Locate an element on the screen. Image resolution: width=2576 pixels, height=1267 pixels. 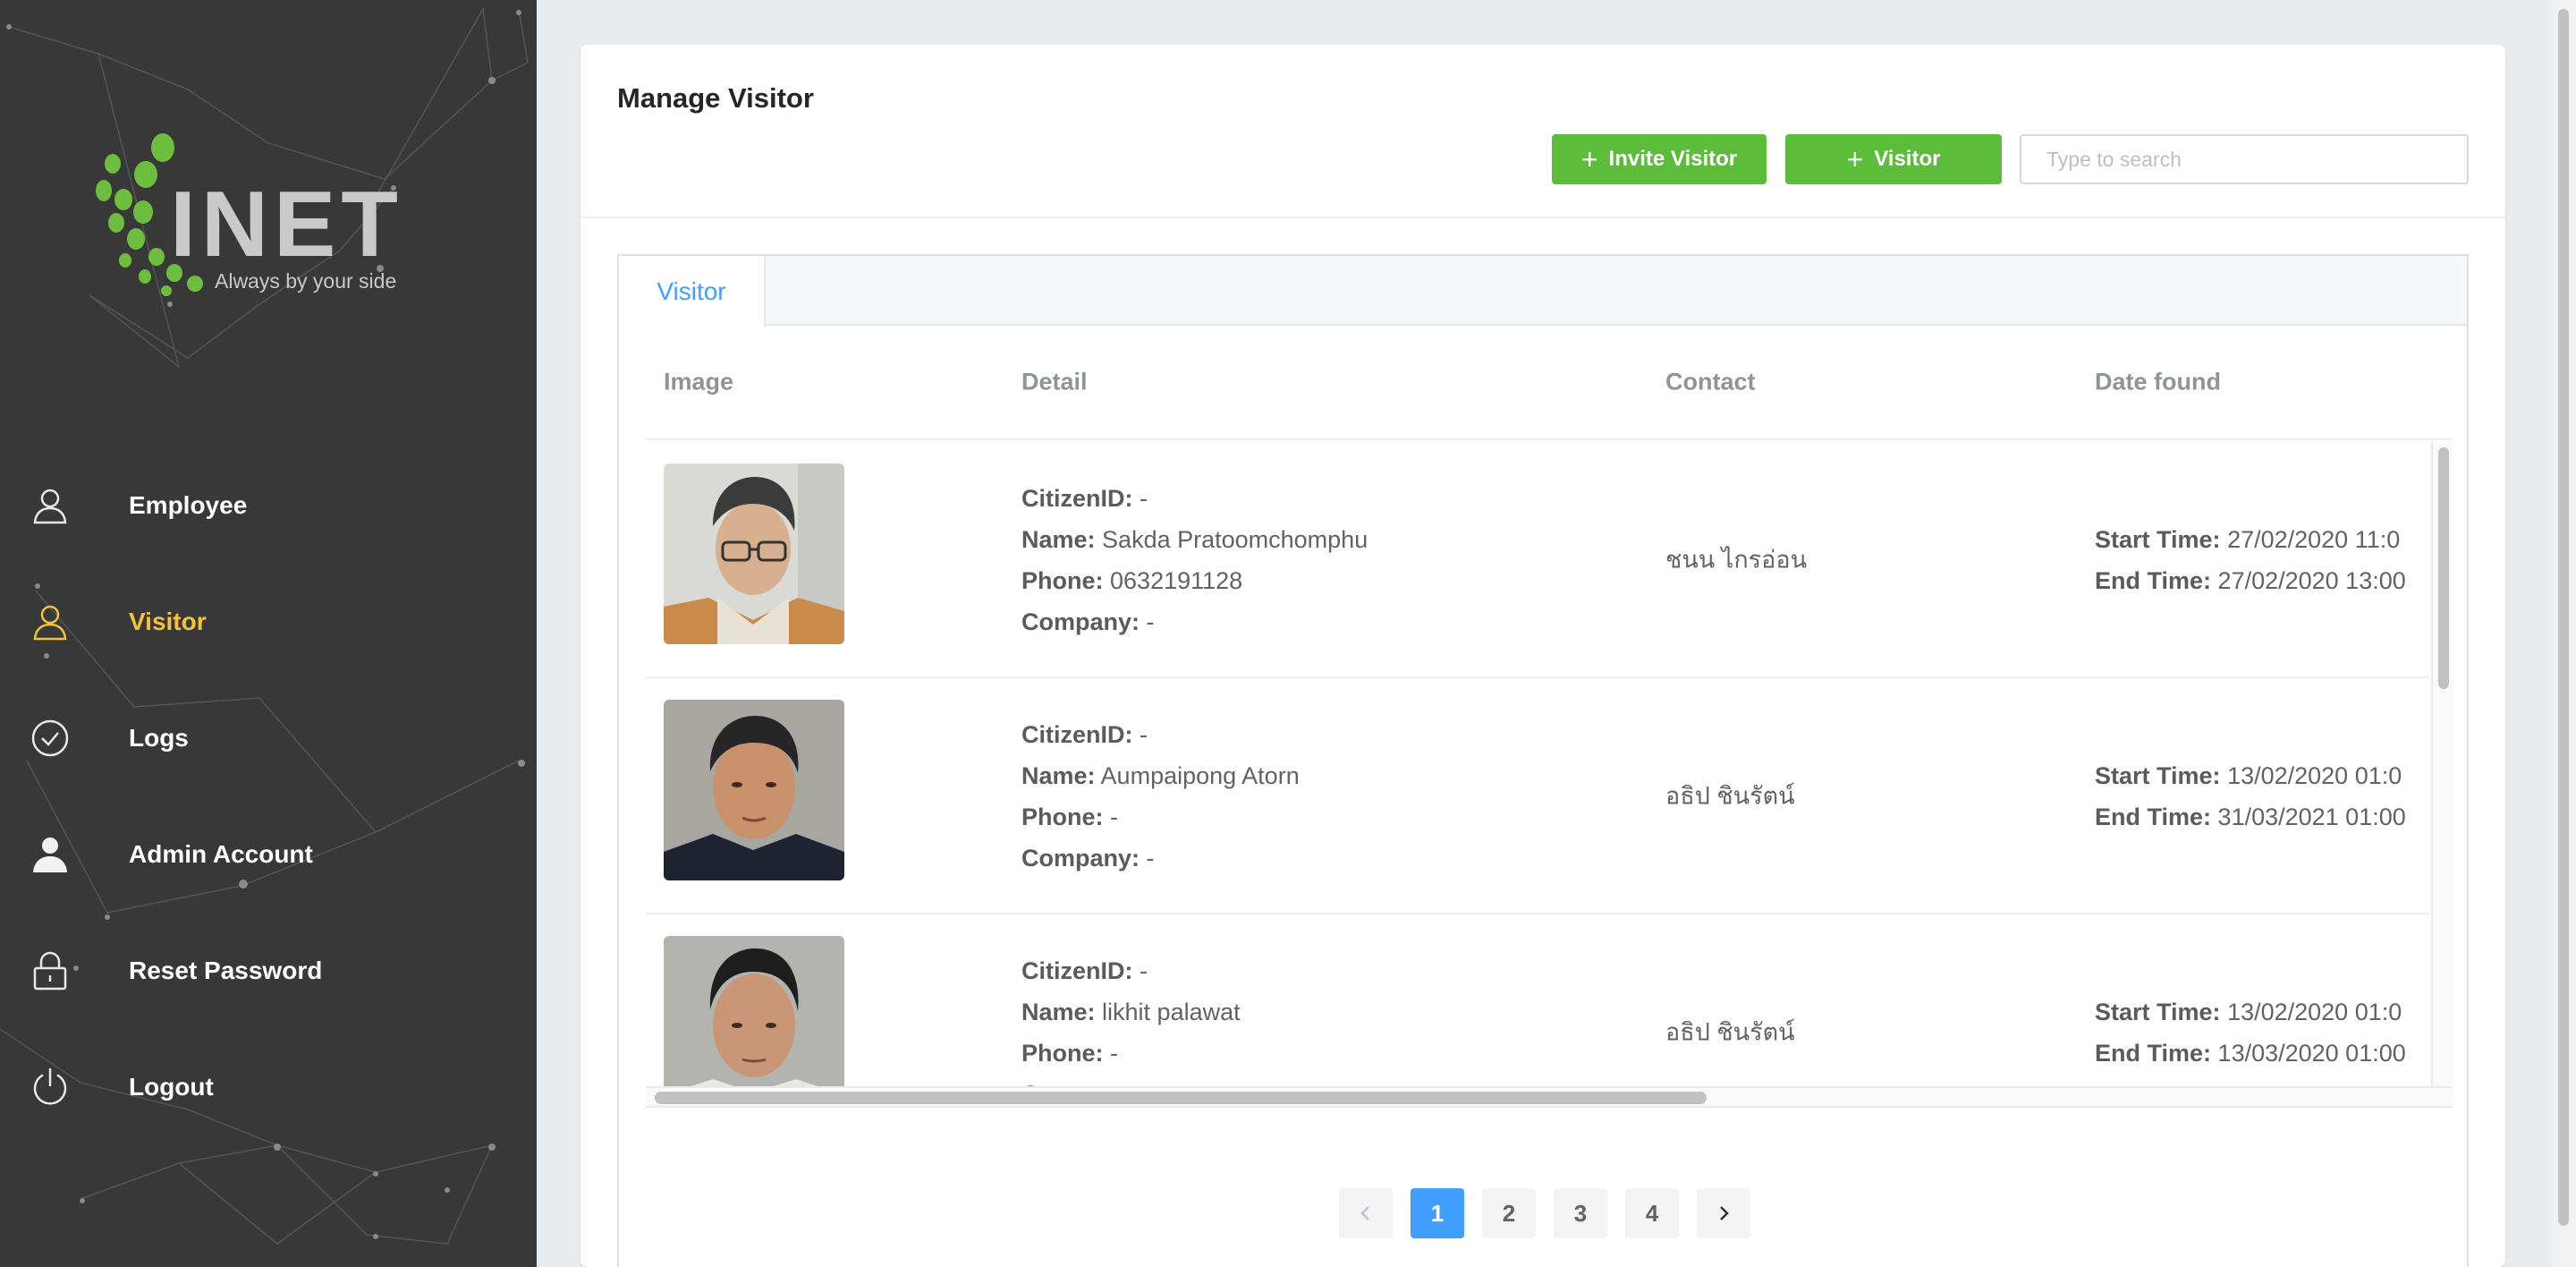
table-header: Image Detail Contact Date found is located at coordinates (1549, 383).